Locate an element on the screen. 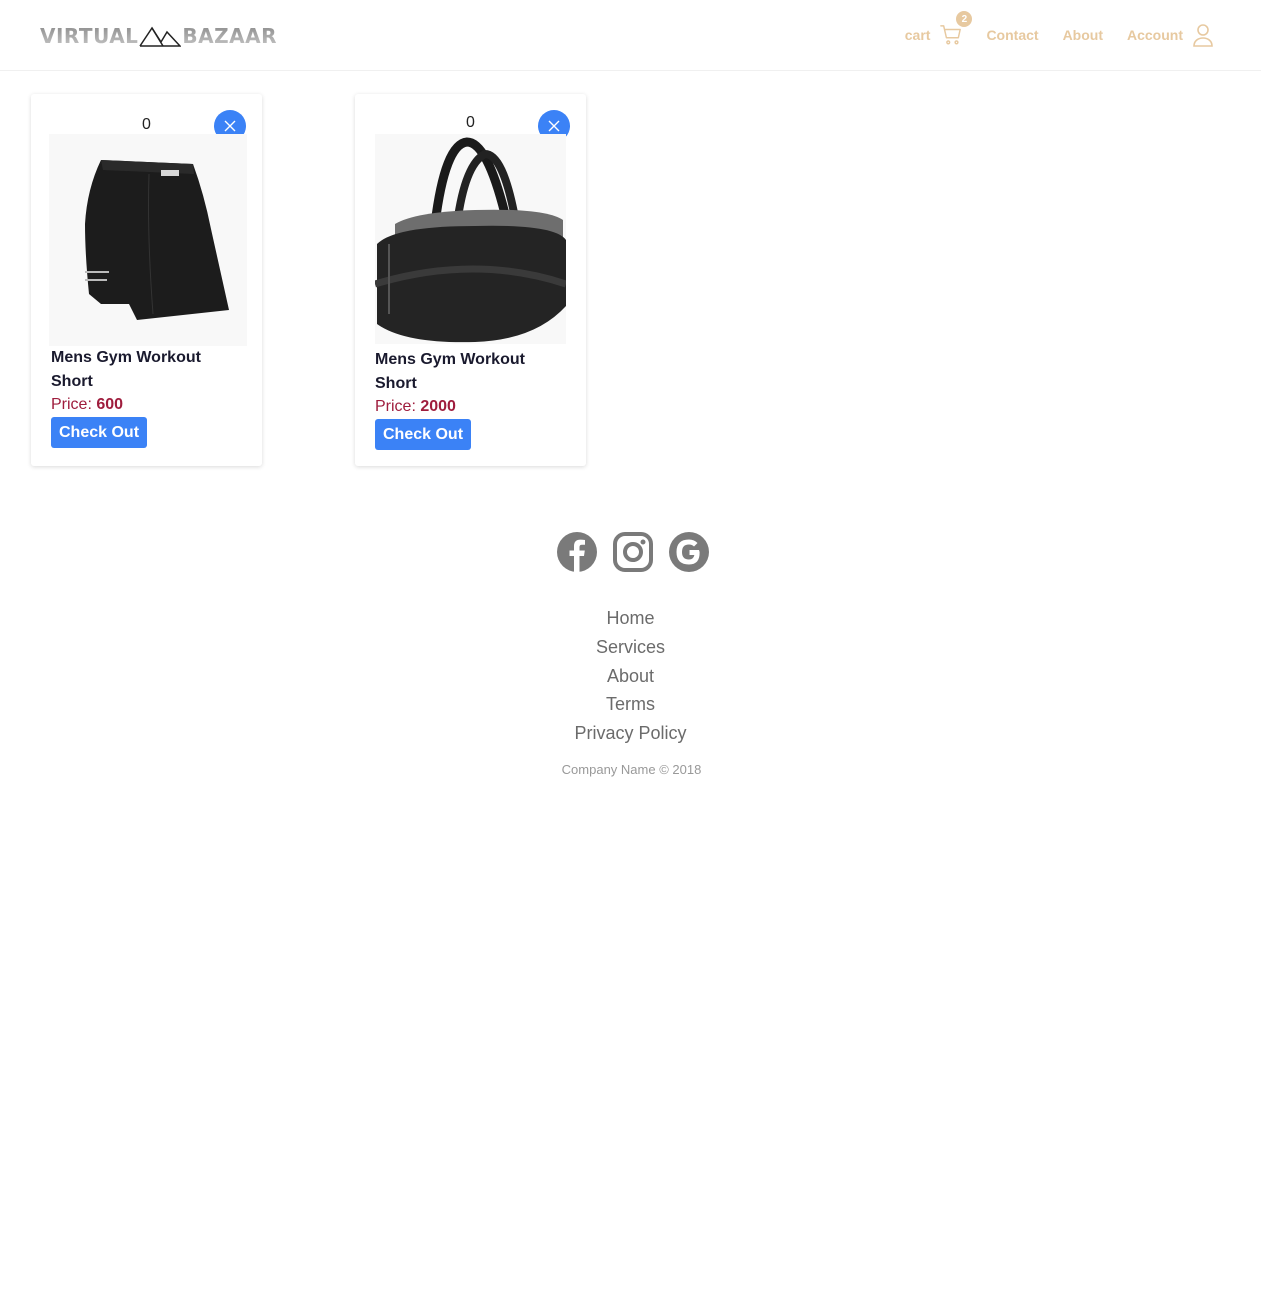 The height and width of the screenshot is (1299, 1261). footer-link-services: Services is located at coordinates (630, 647).